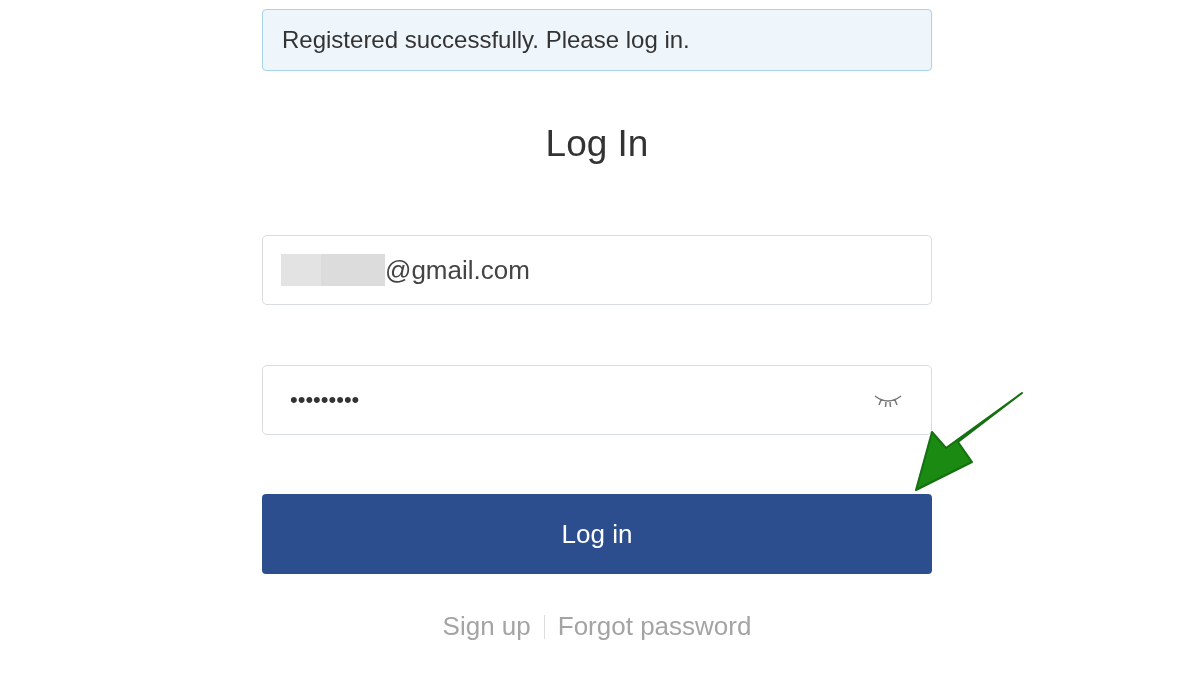 The height and width of the screenshot is (675, 1200). What do you see at coordinates (597, 400) in the screenshot?
I see `password-field: •••••••••` at bounding box center [597, 400].